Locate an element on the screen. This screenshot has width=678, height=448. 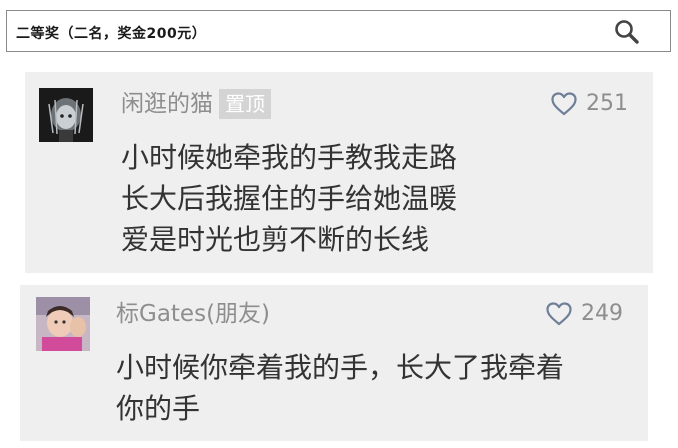
like-button: 251 is located at coordinates (589, 104).